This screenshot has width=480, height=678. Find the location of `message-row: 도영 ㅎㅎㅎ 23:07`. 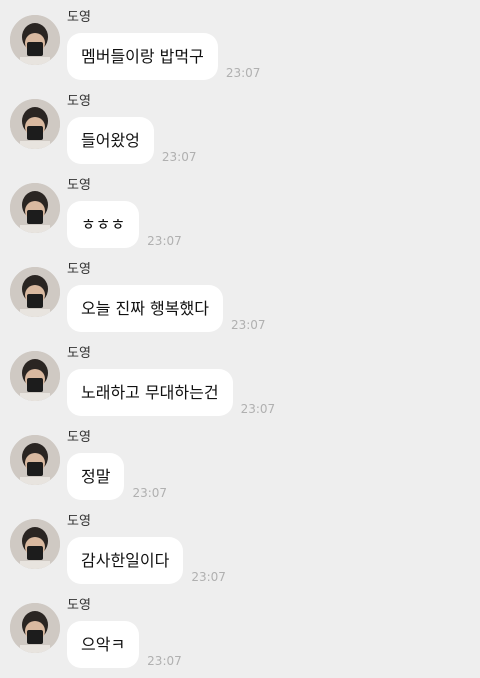

message-row: 도영 ㅎㅎㅎ 23:07 is located at coordinates (240, 210).